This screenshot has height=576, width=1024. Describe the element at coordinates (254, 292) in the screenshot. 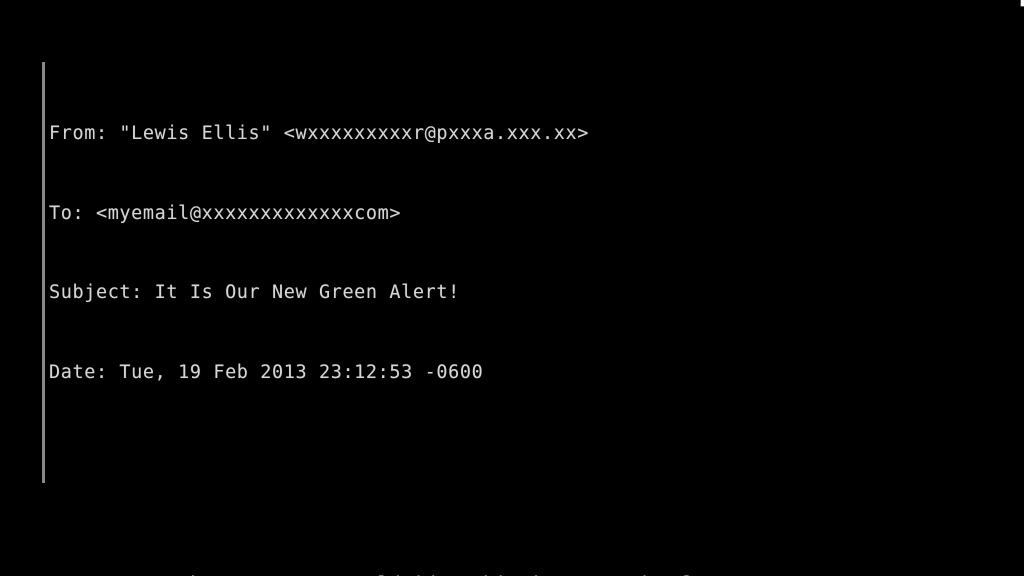

I see `email-header-subject: Subject: It Is Our New Green Alert!` at that location.